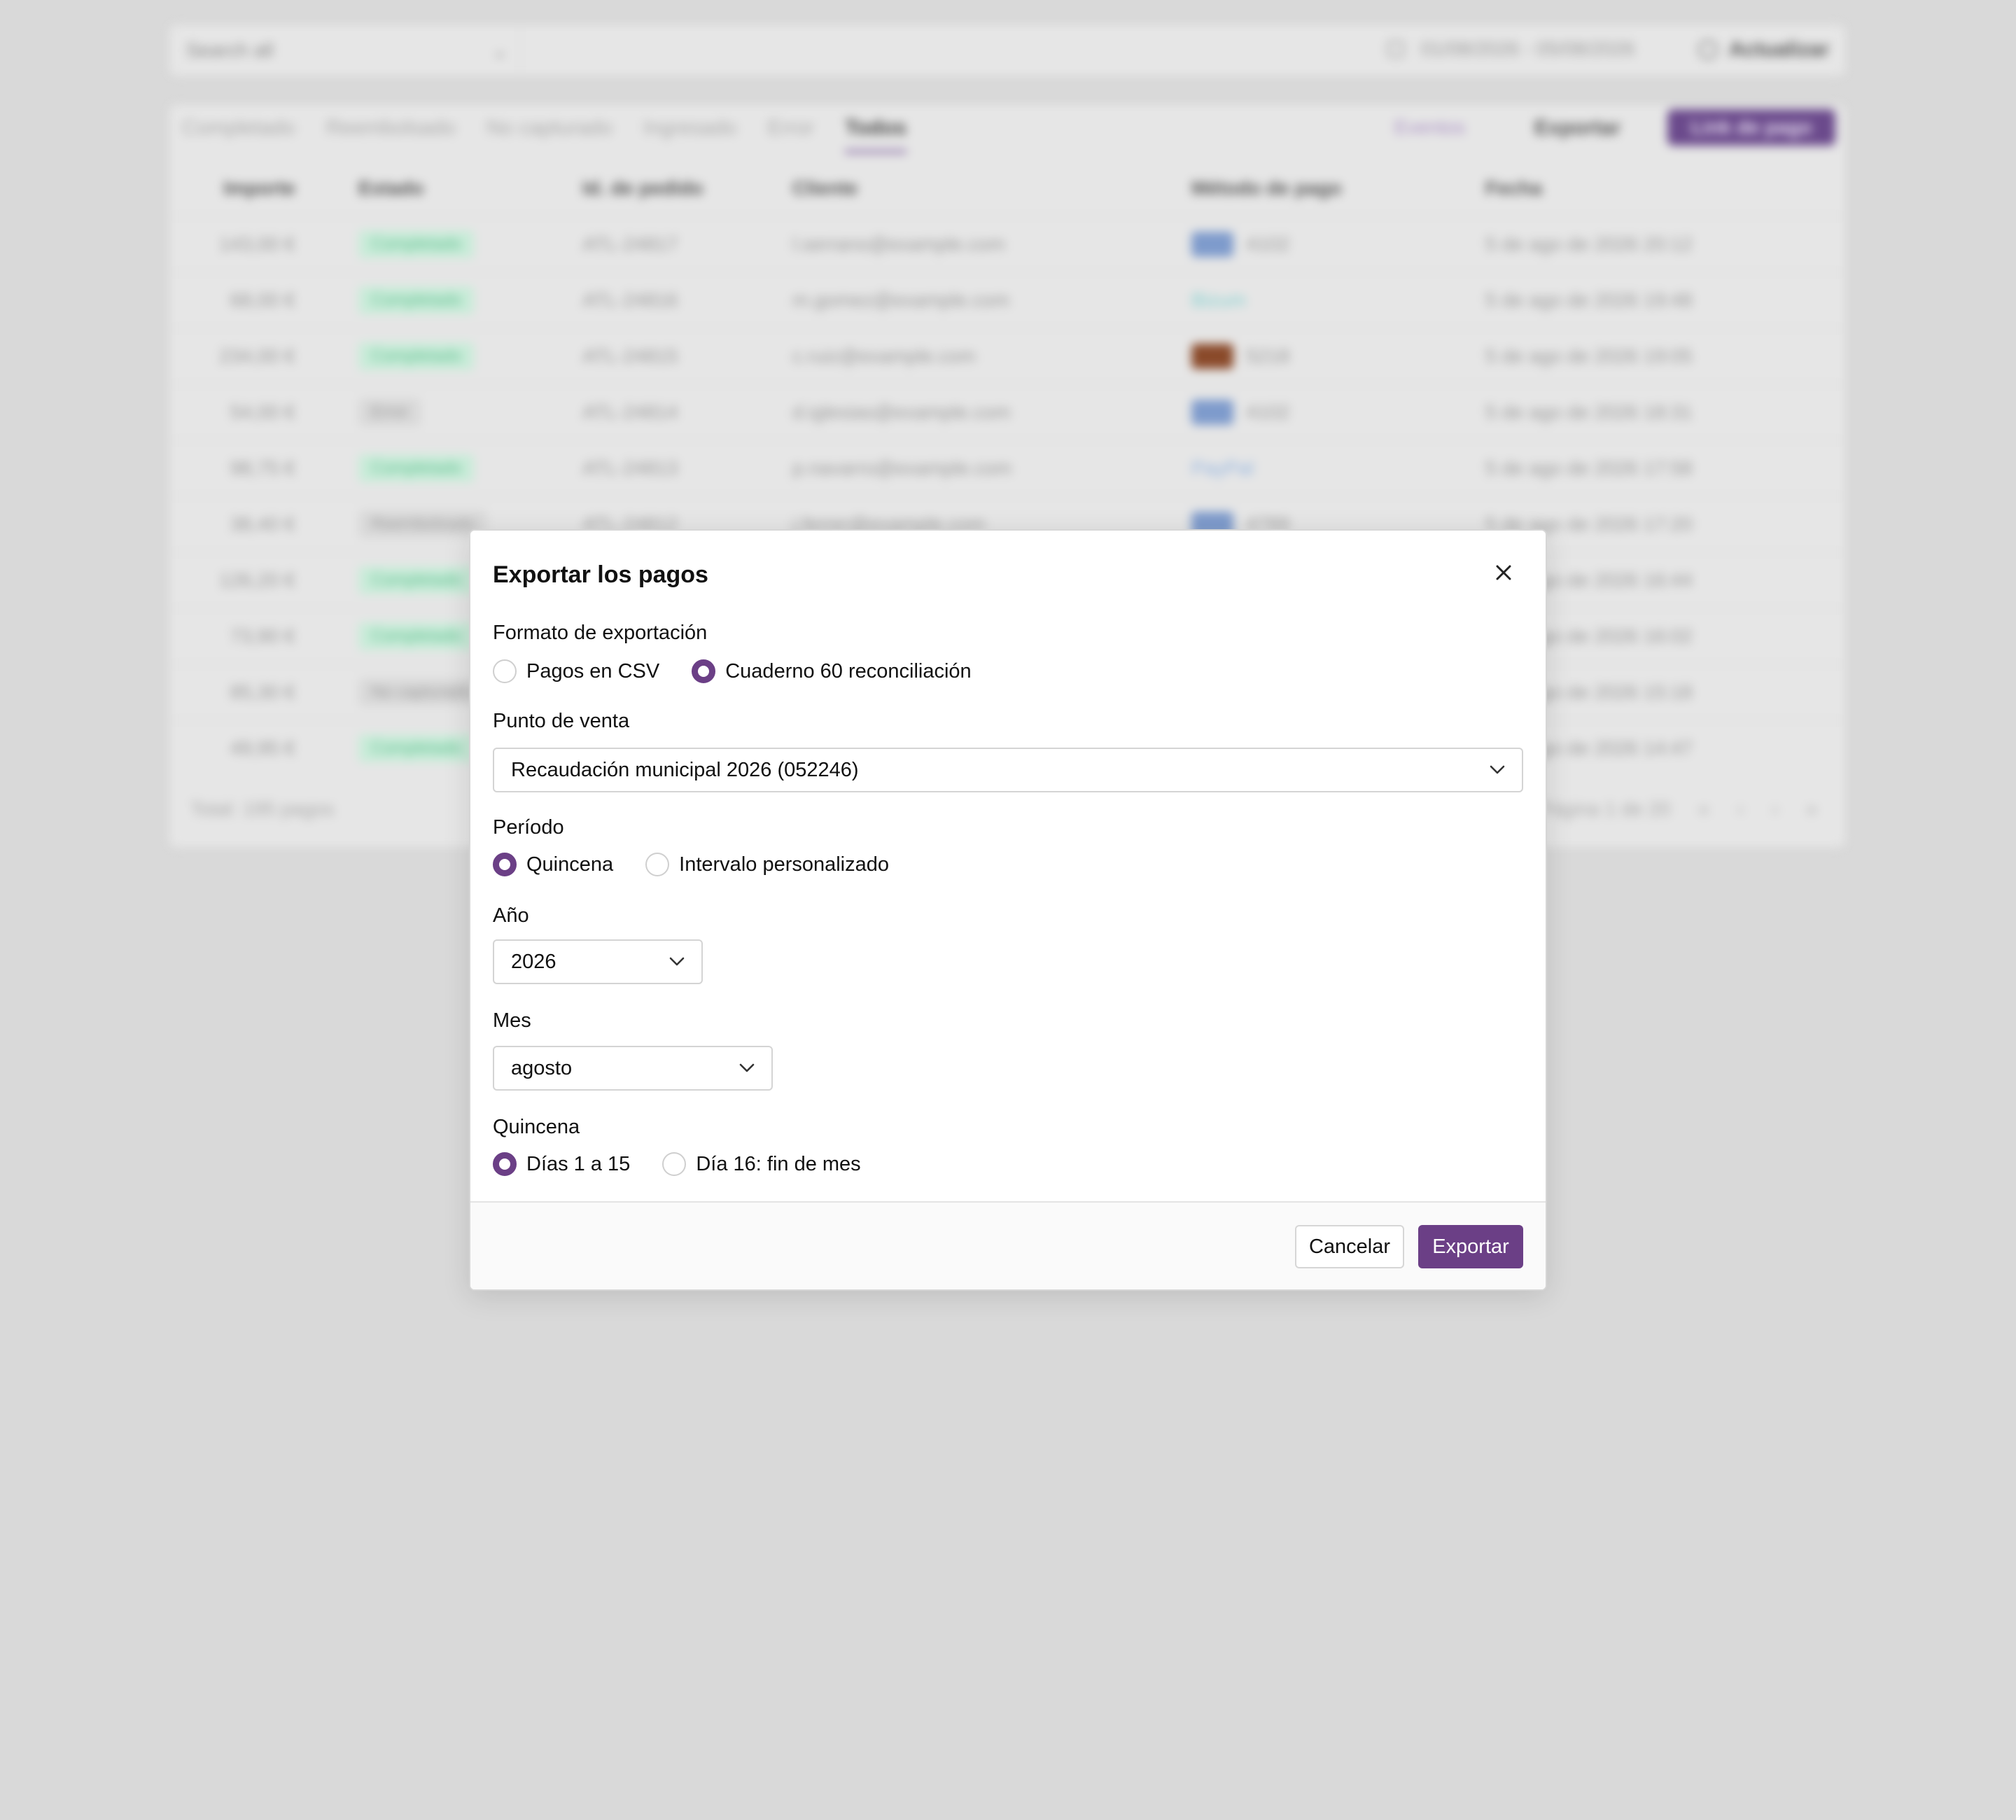 The height and width of the screenshot is (1820, 2016). I want to click on period-option-fortnight: Quincena, so click(553, 864).